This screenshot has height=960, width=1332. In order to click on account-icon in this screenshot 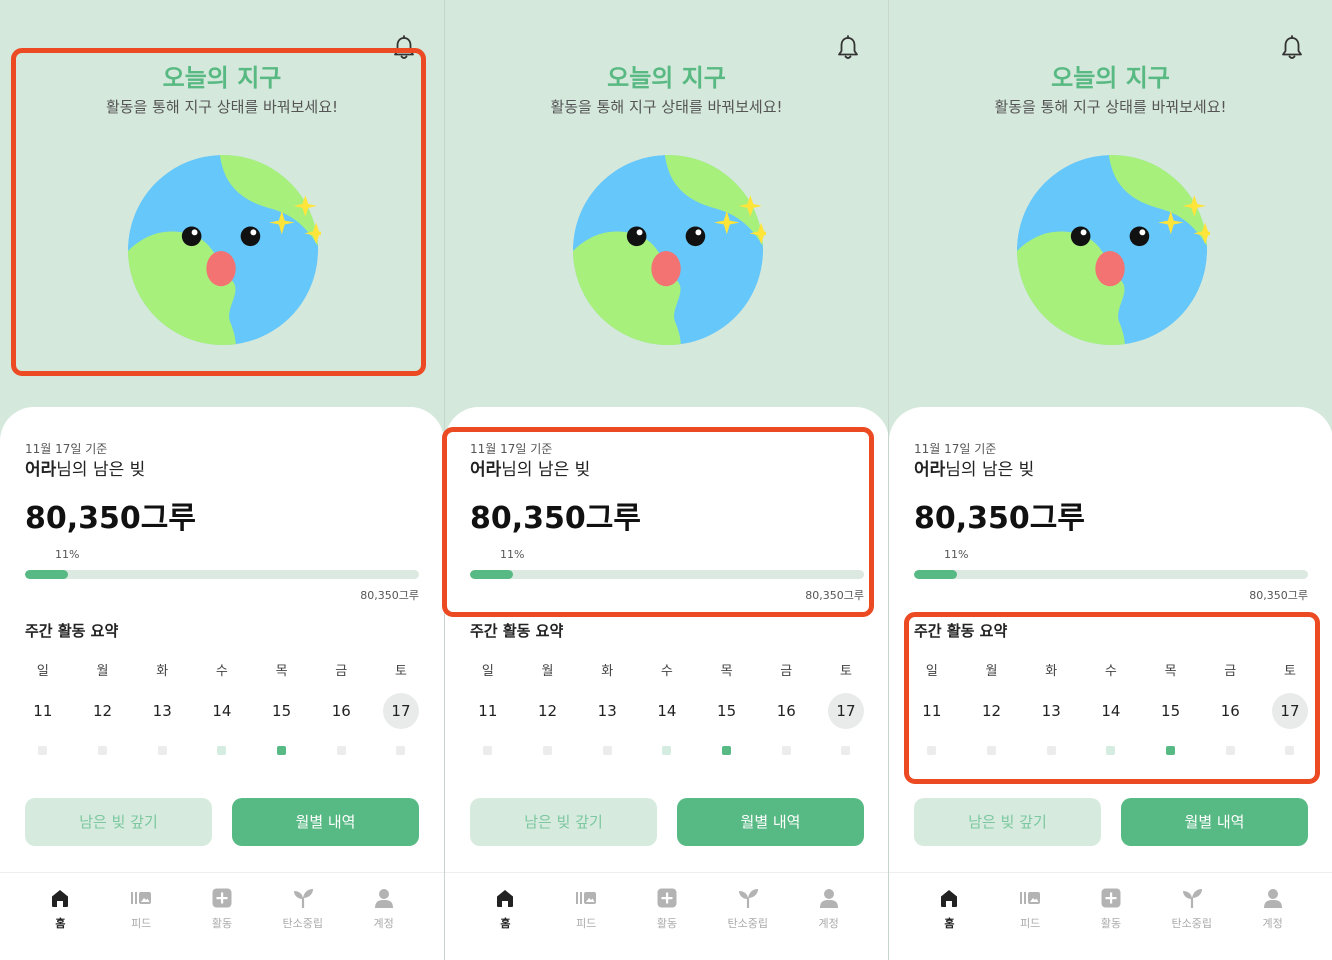, I will do `click(384, 898)`.